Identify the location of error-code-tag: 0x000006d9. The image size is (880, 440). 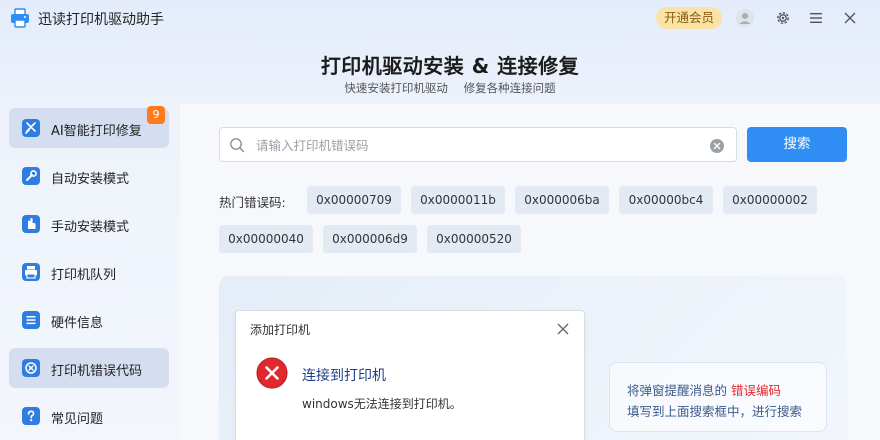
(370, 239).